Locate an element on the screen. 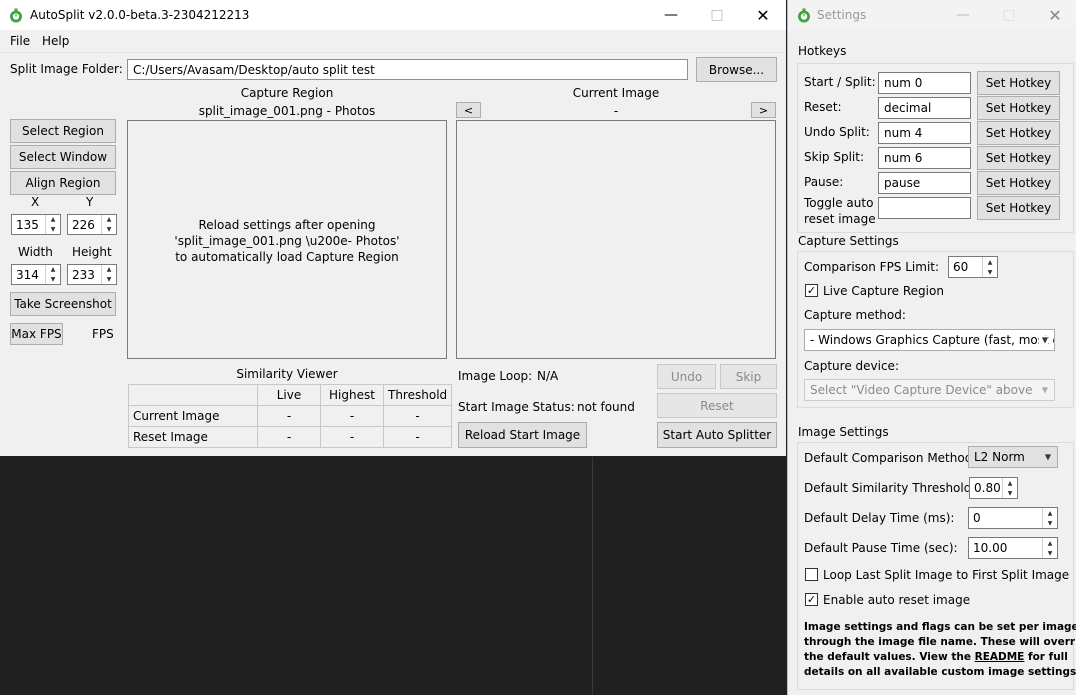 This screenshot has width=1076, height=695. table-row: Current Image - - - is located at coordinates (290, 416).